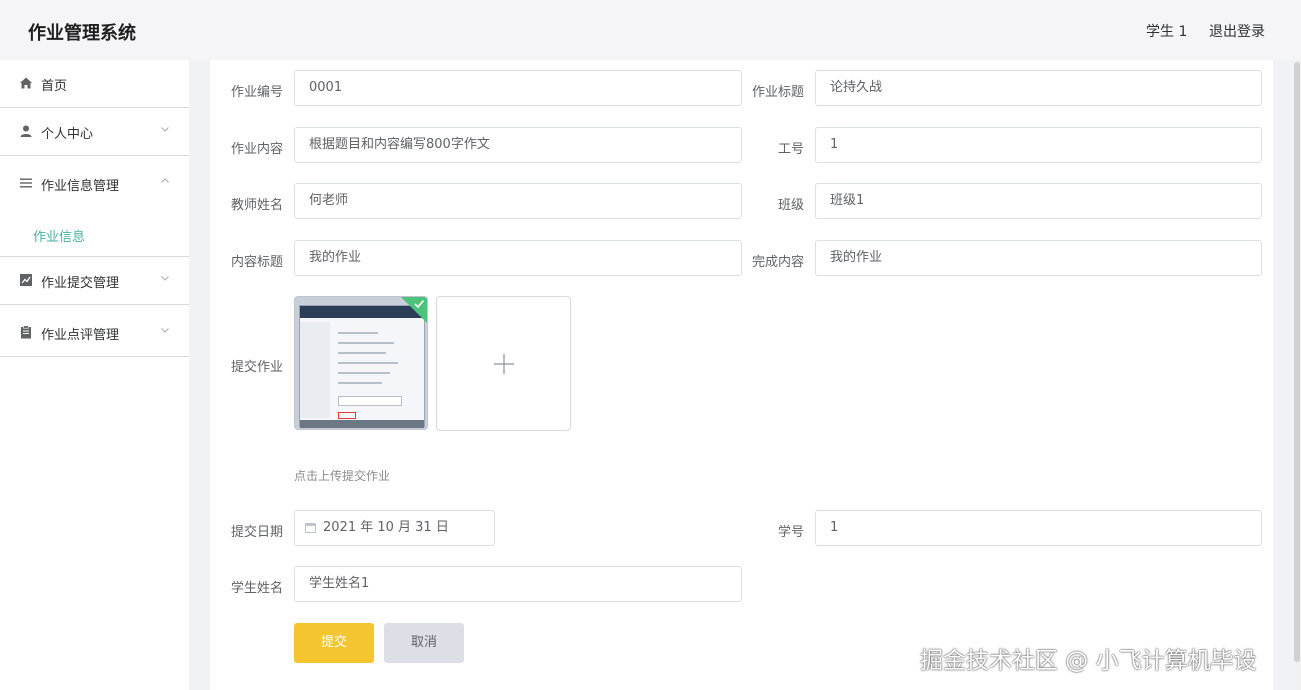  I want to click on class-label: 班级, so click(790, 205).